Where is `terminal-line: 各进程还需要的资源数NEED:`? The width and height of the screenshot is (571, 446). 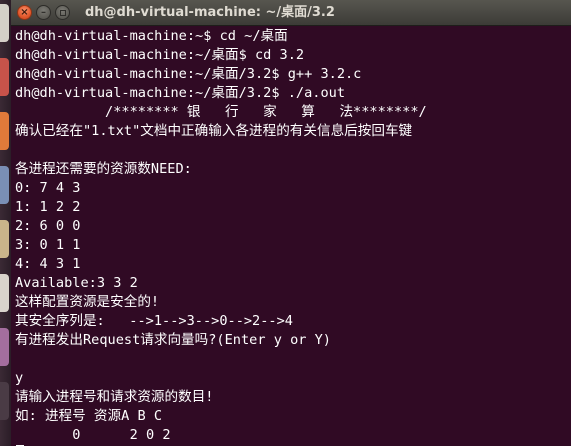 terminal-line: 各进程还需要的资源数NEED: is located at coordinates (103, 169).